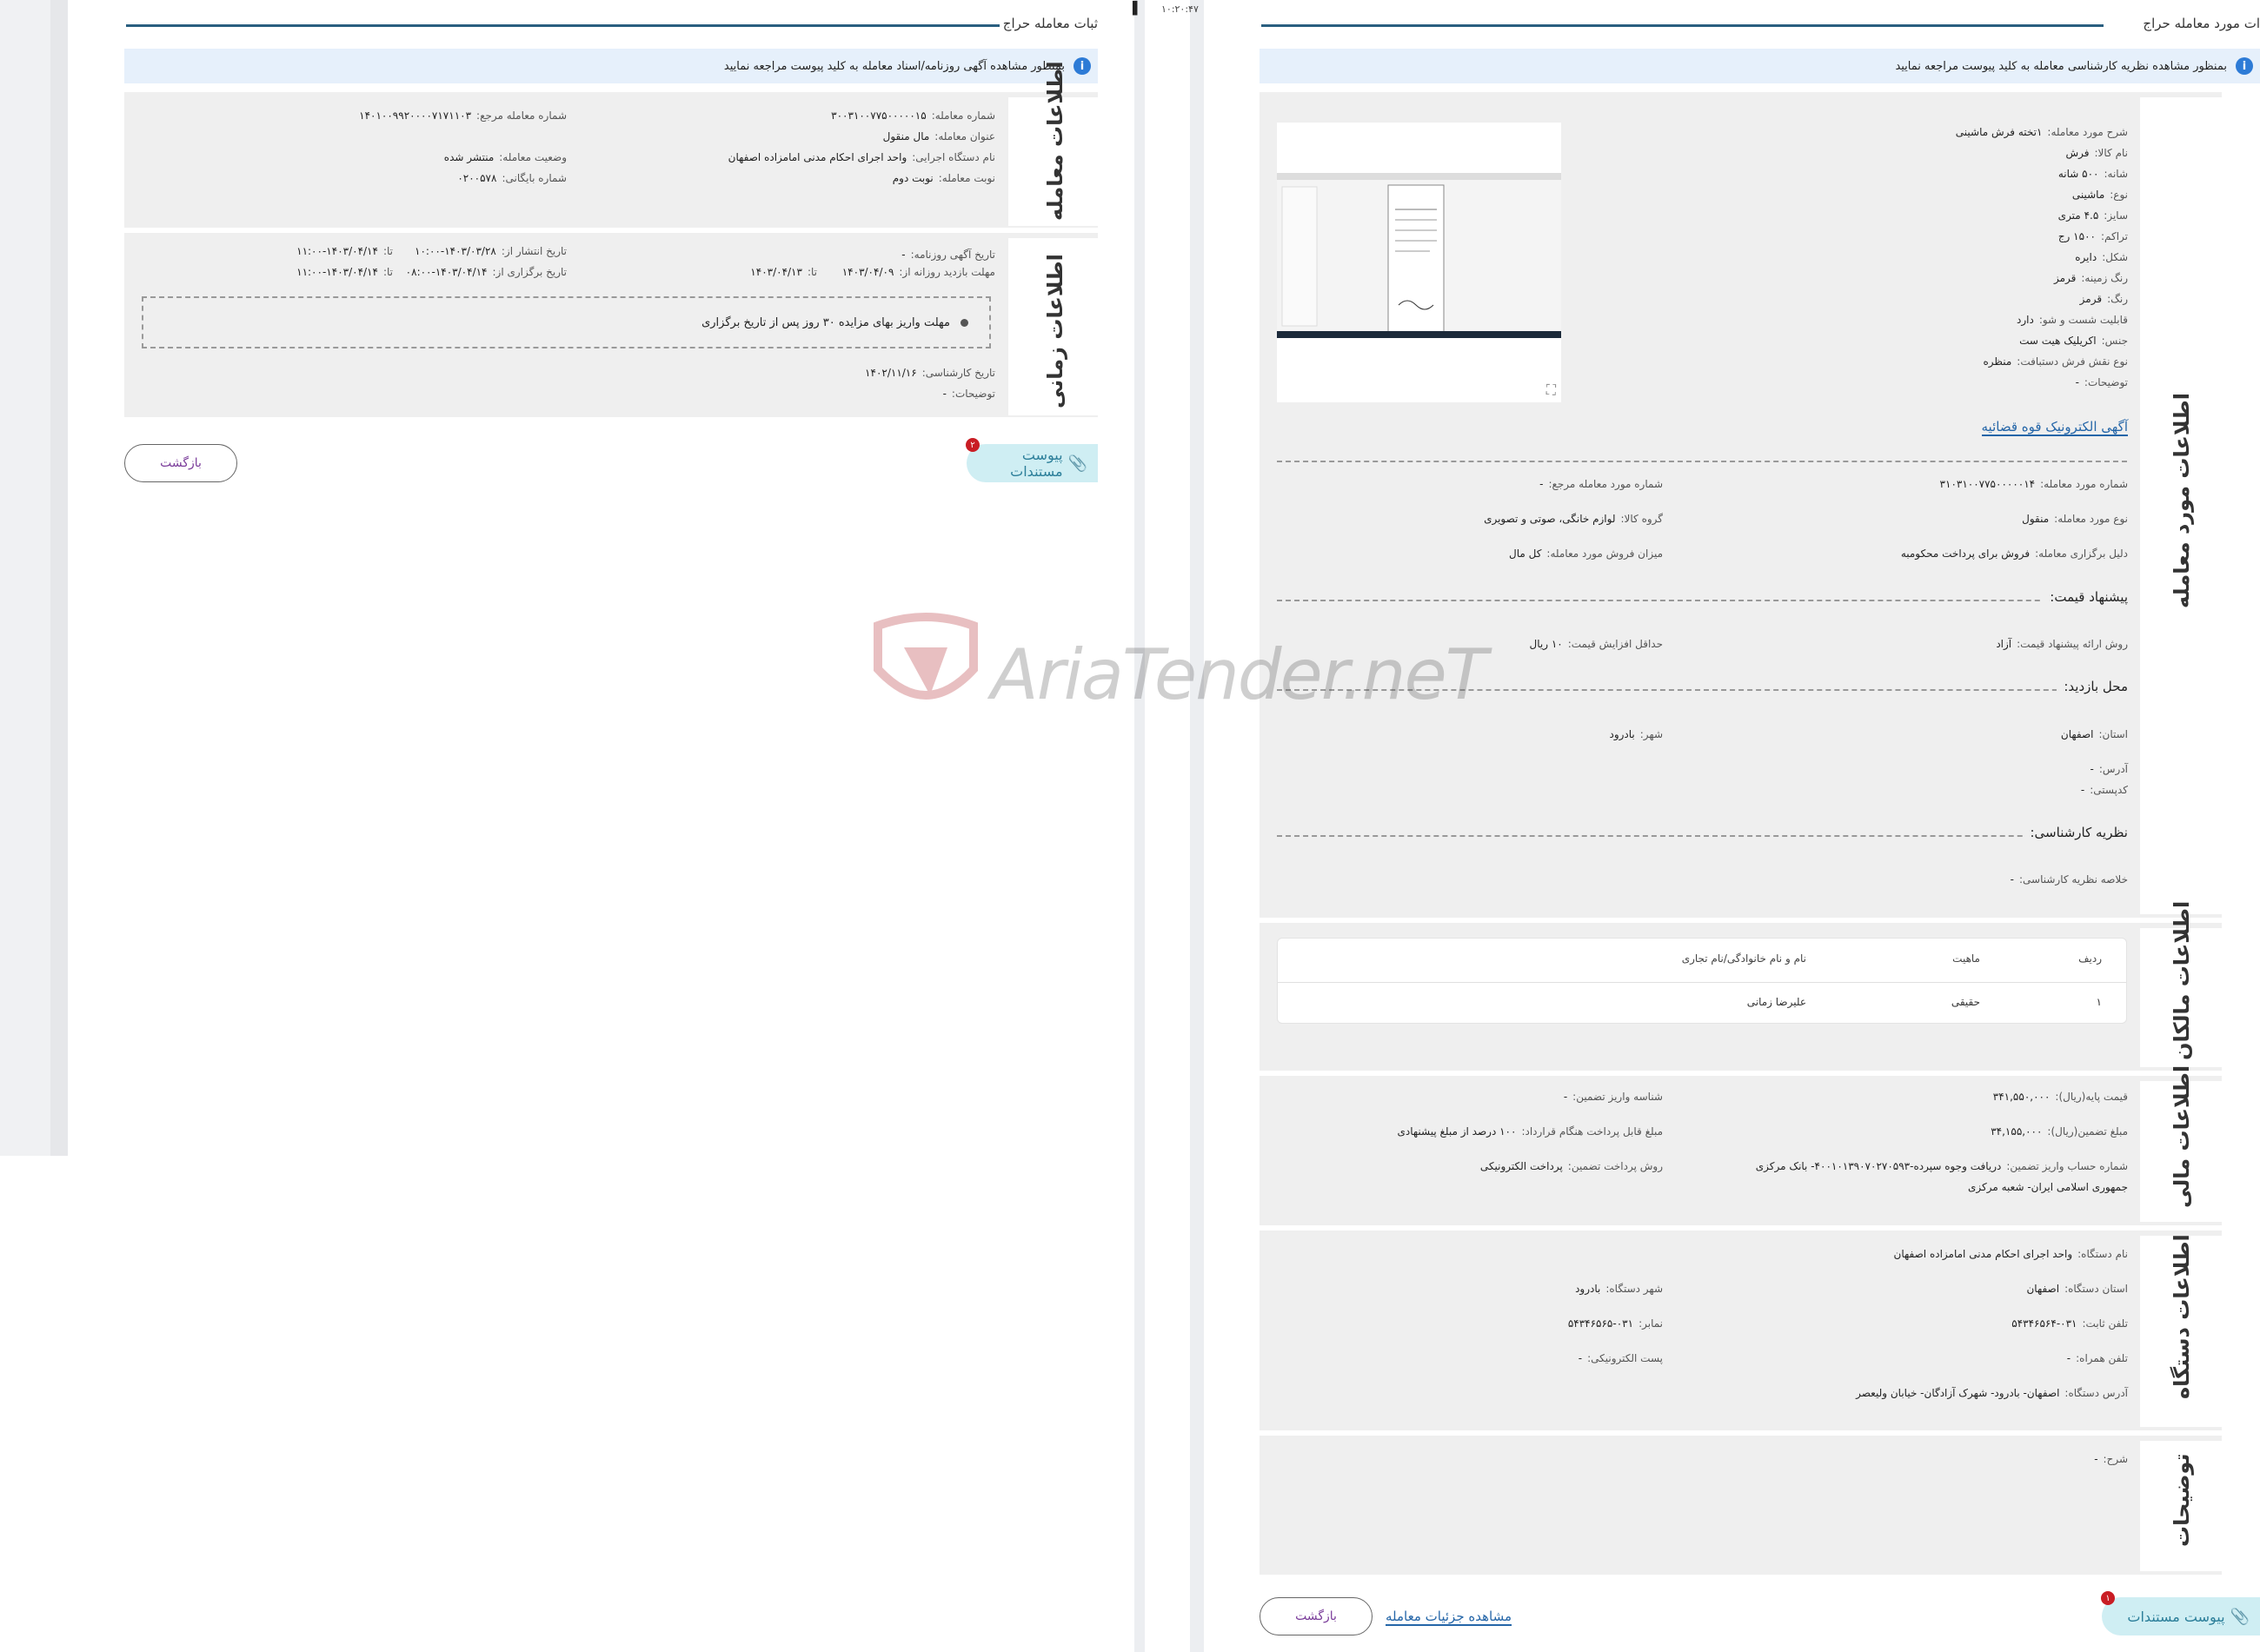 The height and width of the screenshot is (1652, 2260). I want to click on visit-address-label: آدرس:, so click(2113, 769).